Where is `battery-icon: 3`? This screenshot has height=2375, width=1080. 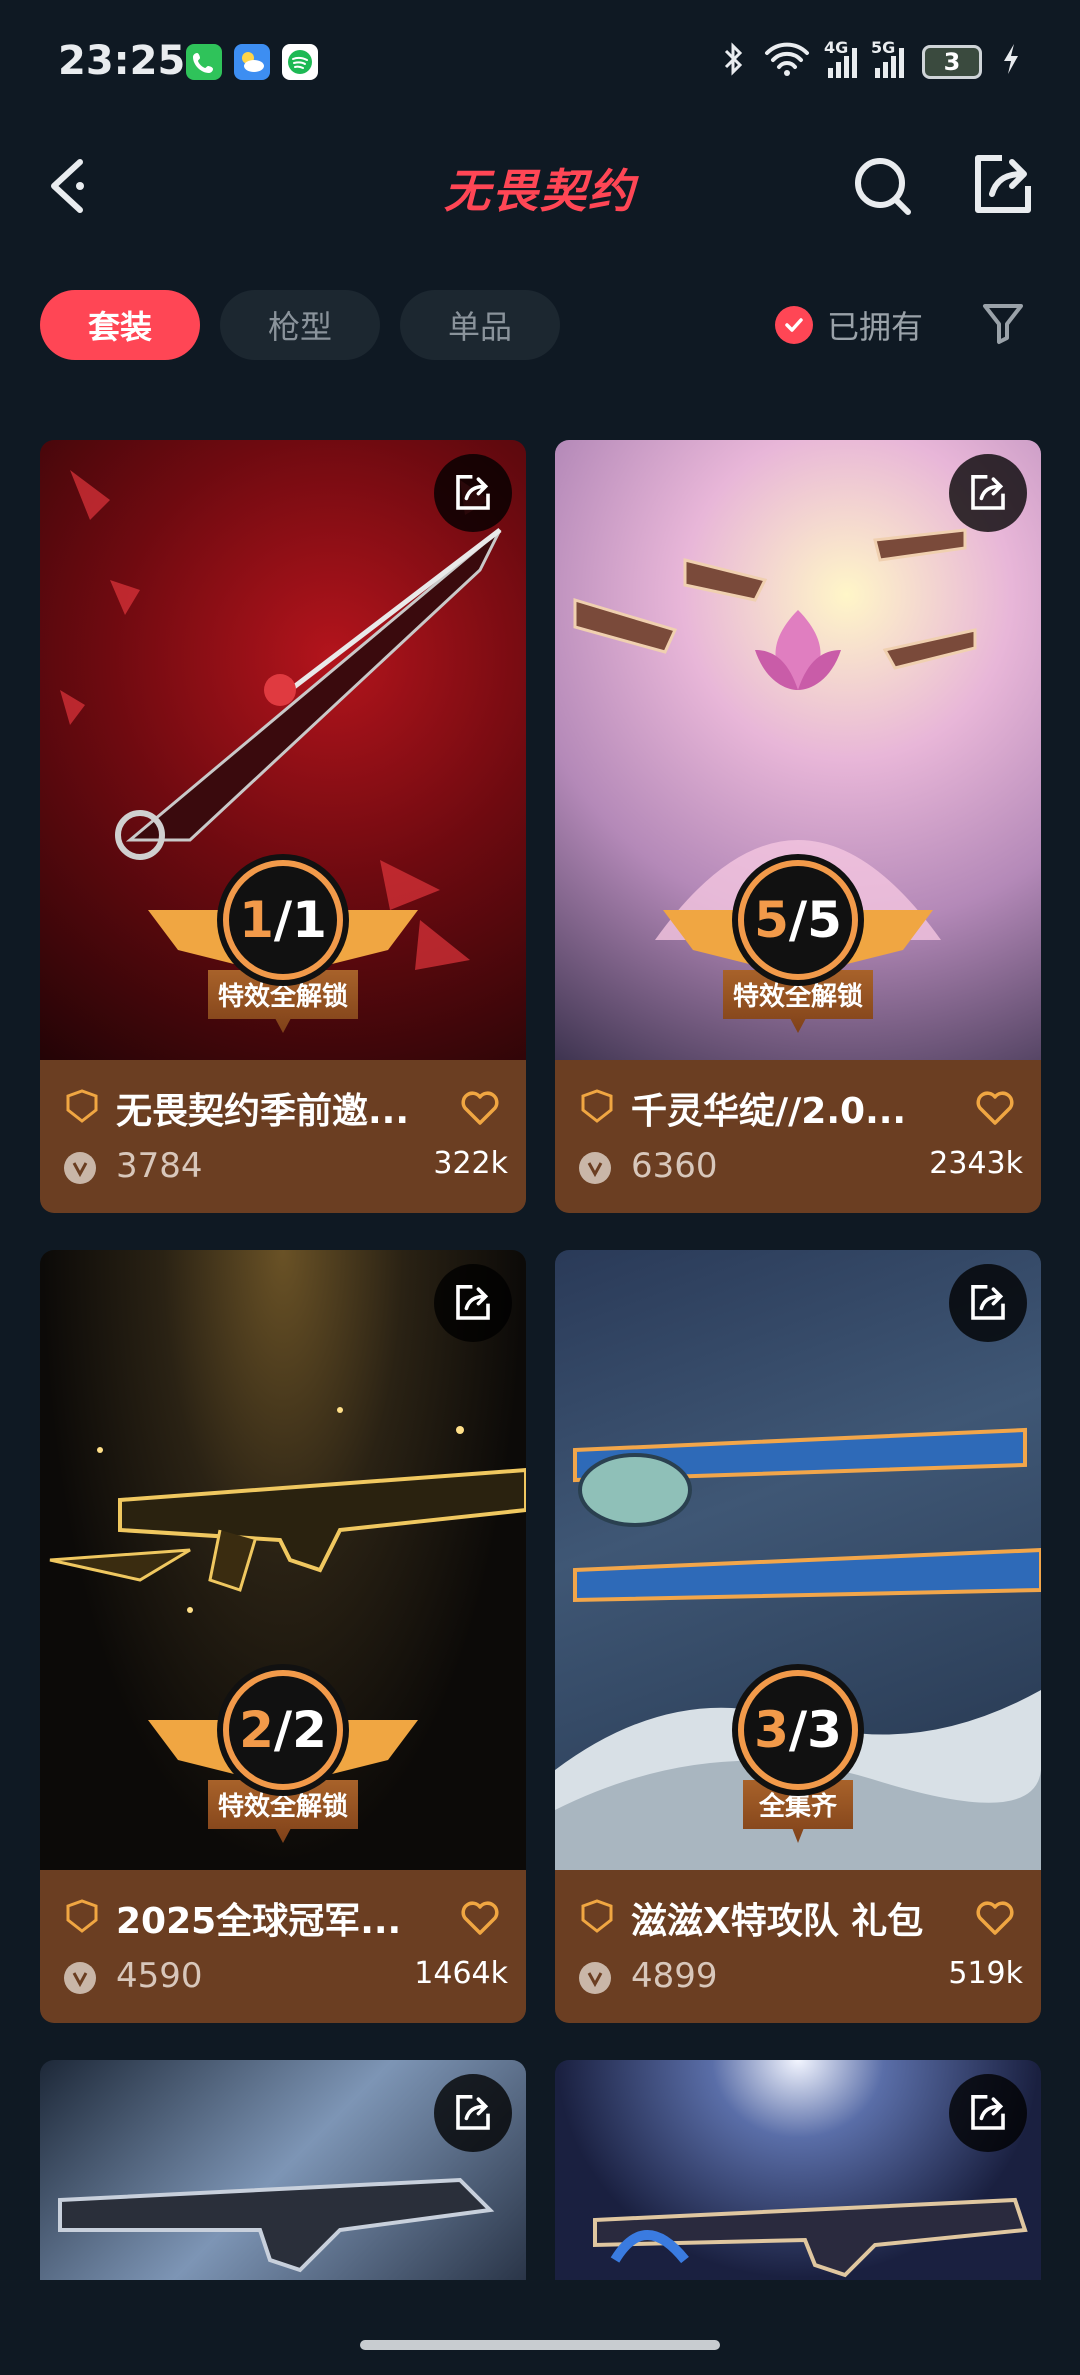 battery-icon: 3 is located at coordinates (952, 62).